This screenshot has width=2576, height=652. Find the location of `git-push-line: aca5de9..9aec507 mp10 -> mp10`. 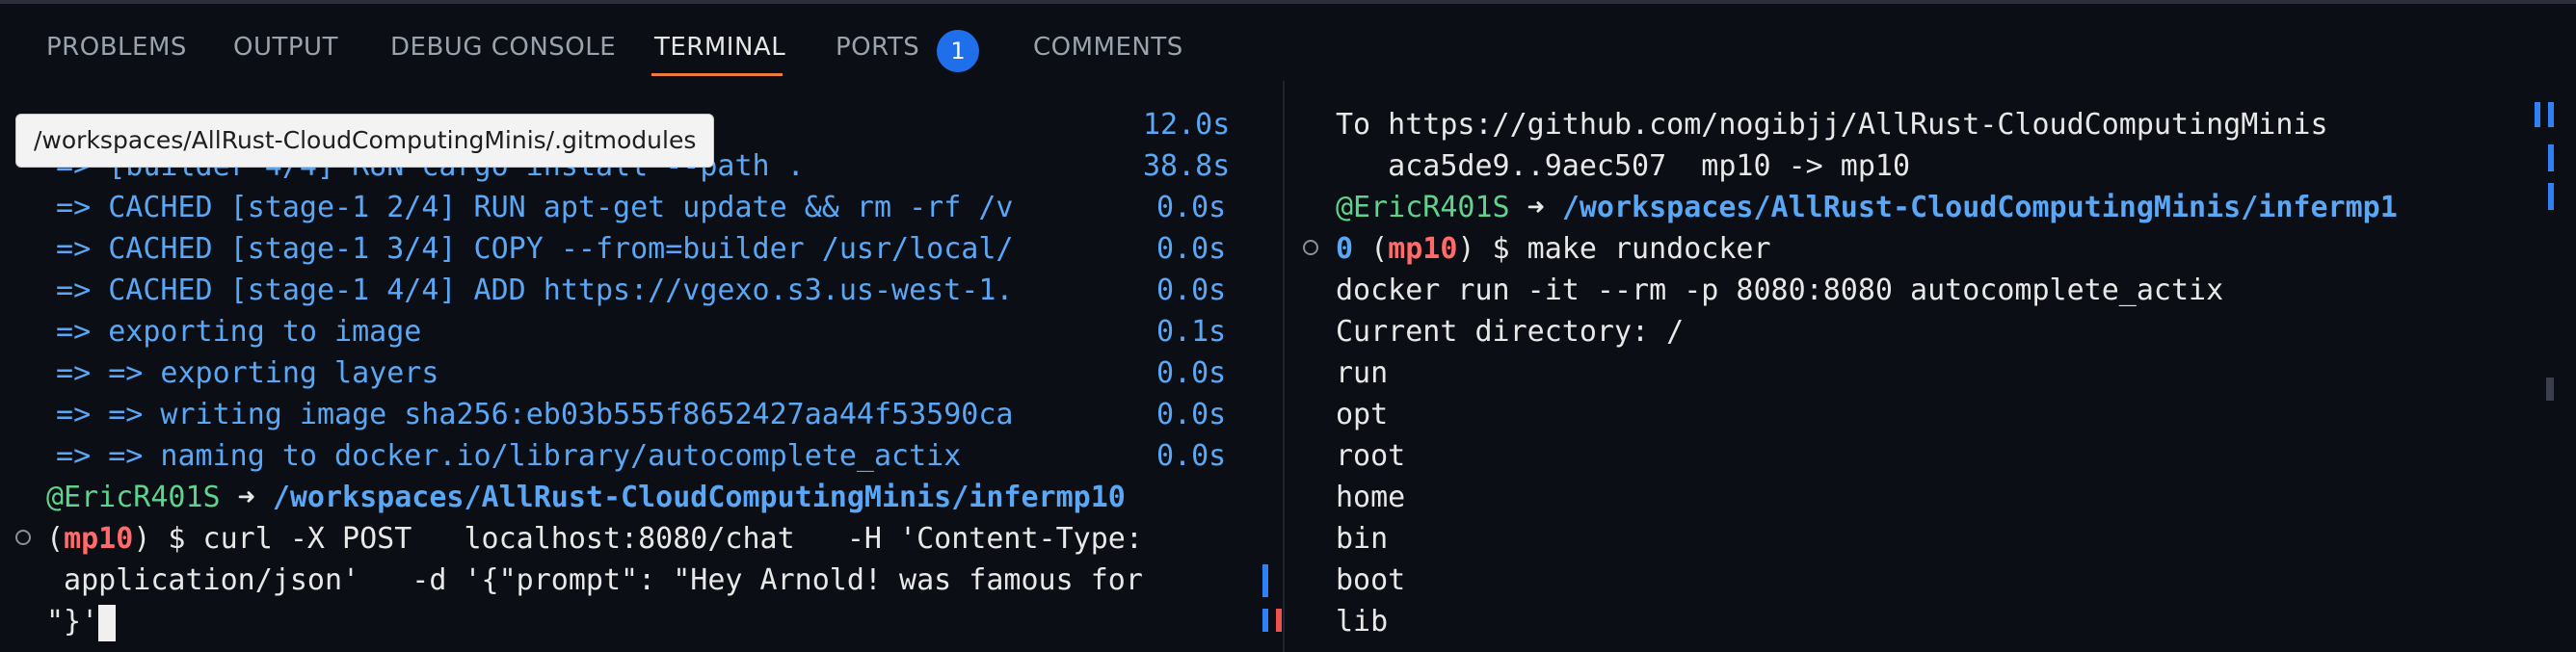

git-push-line: aca5de9..9aec507 mp10 -> mp10 is located at coordinates (1623, 166).